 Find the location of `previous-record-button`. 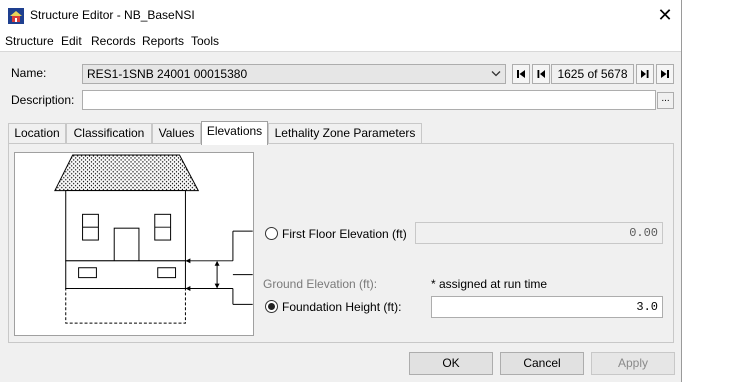

previous-record-button is located at coordinates (541, 74).